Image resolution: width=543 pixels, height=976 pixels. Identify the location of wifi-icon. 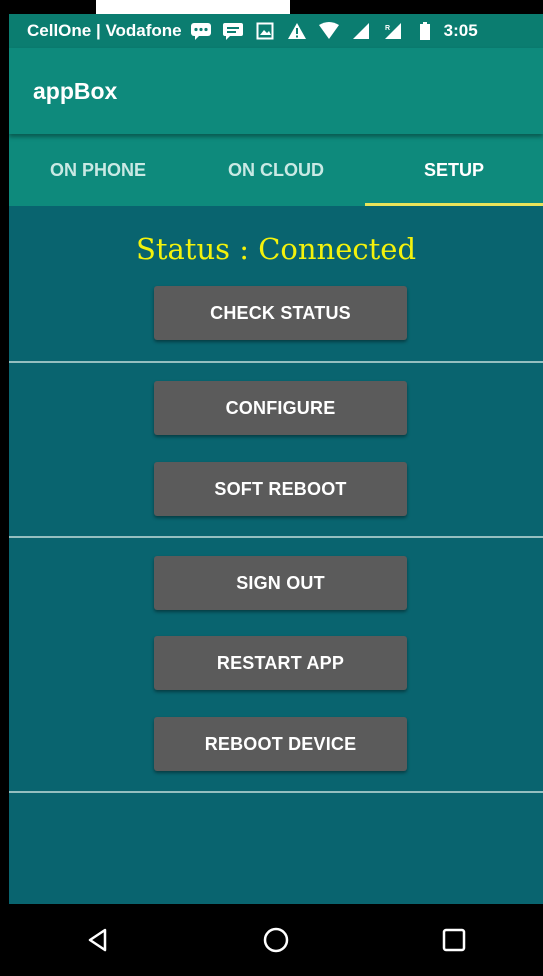
(329, 31).